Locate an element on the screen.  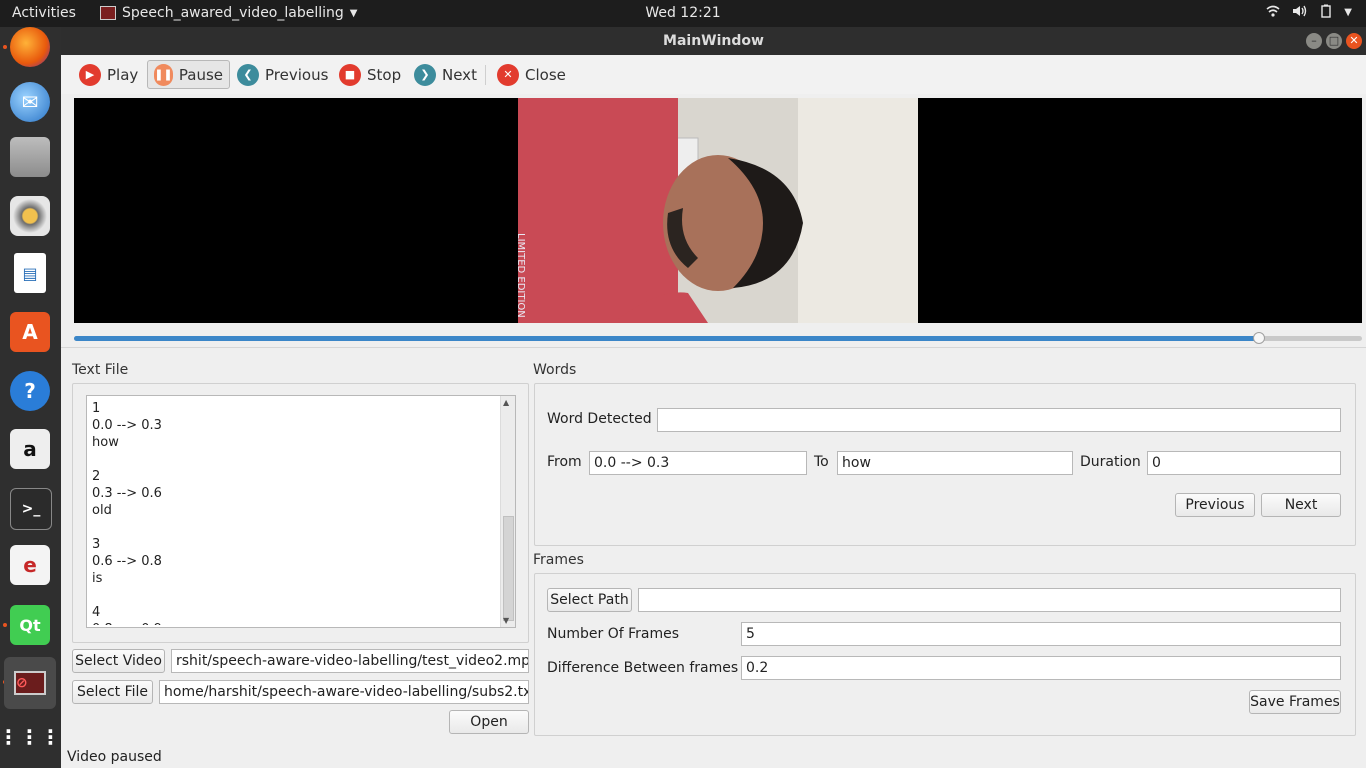
subtitle-line: 0.6 --> 0.8 is located at coordinates (127, 561).